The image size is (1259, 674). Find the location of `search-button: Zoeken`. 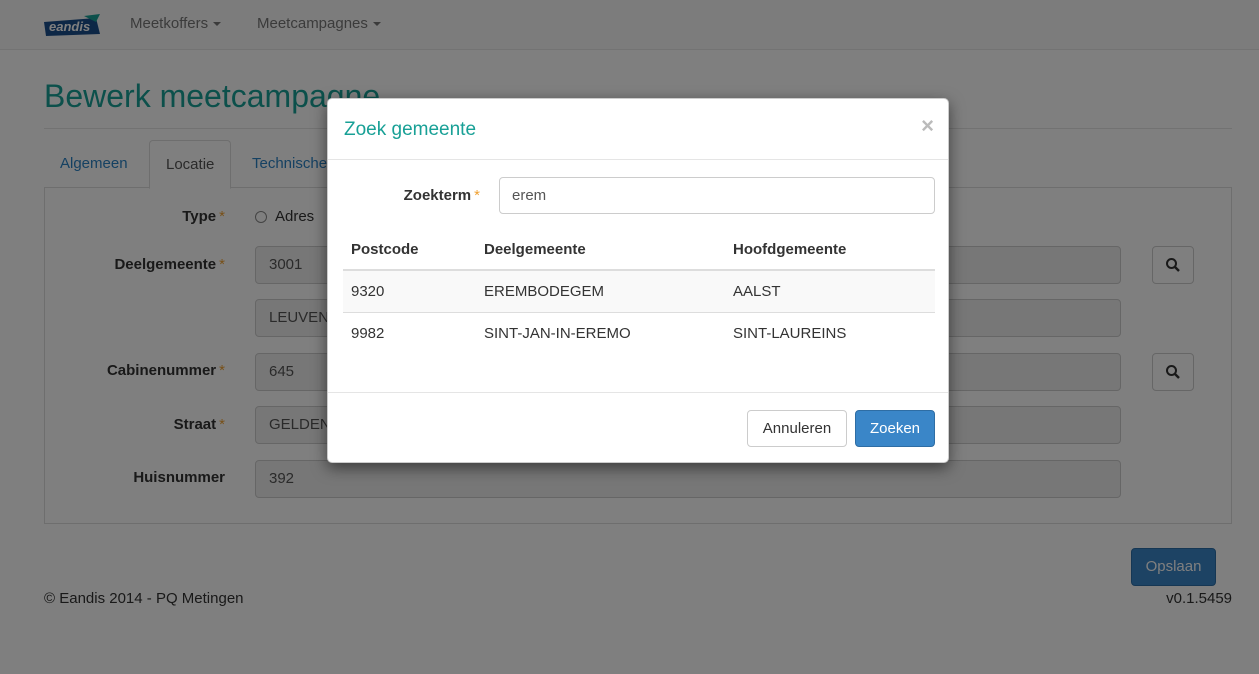

search-button: Zoeken is located at coordinates (895, 428).